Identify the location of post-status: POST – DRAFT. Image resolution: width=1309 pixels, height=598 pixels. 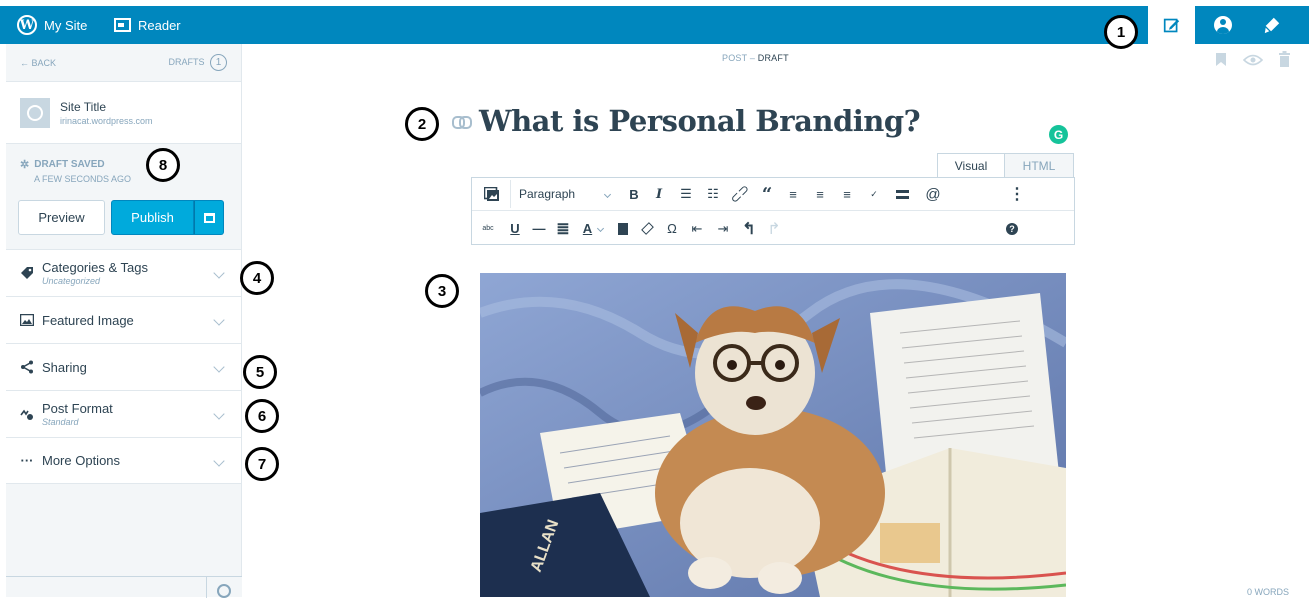
(755, 58).